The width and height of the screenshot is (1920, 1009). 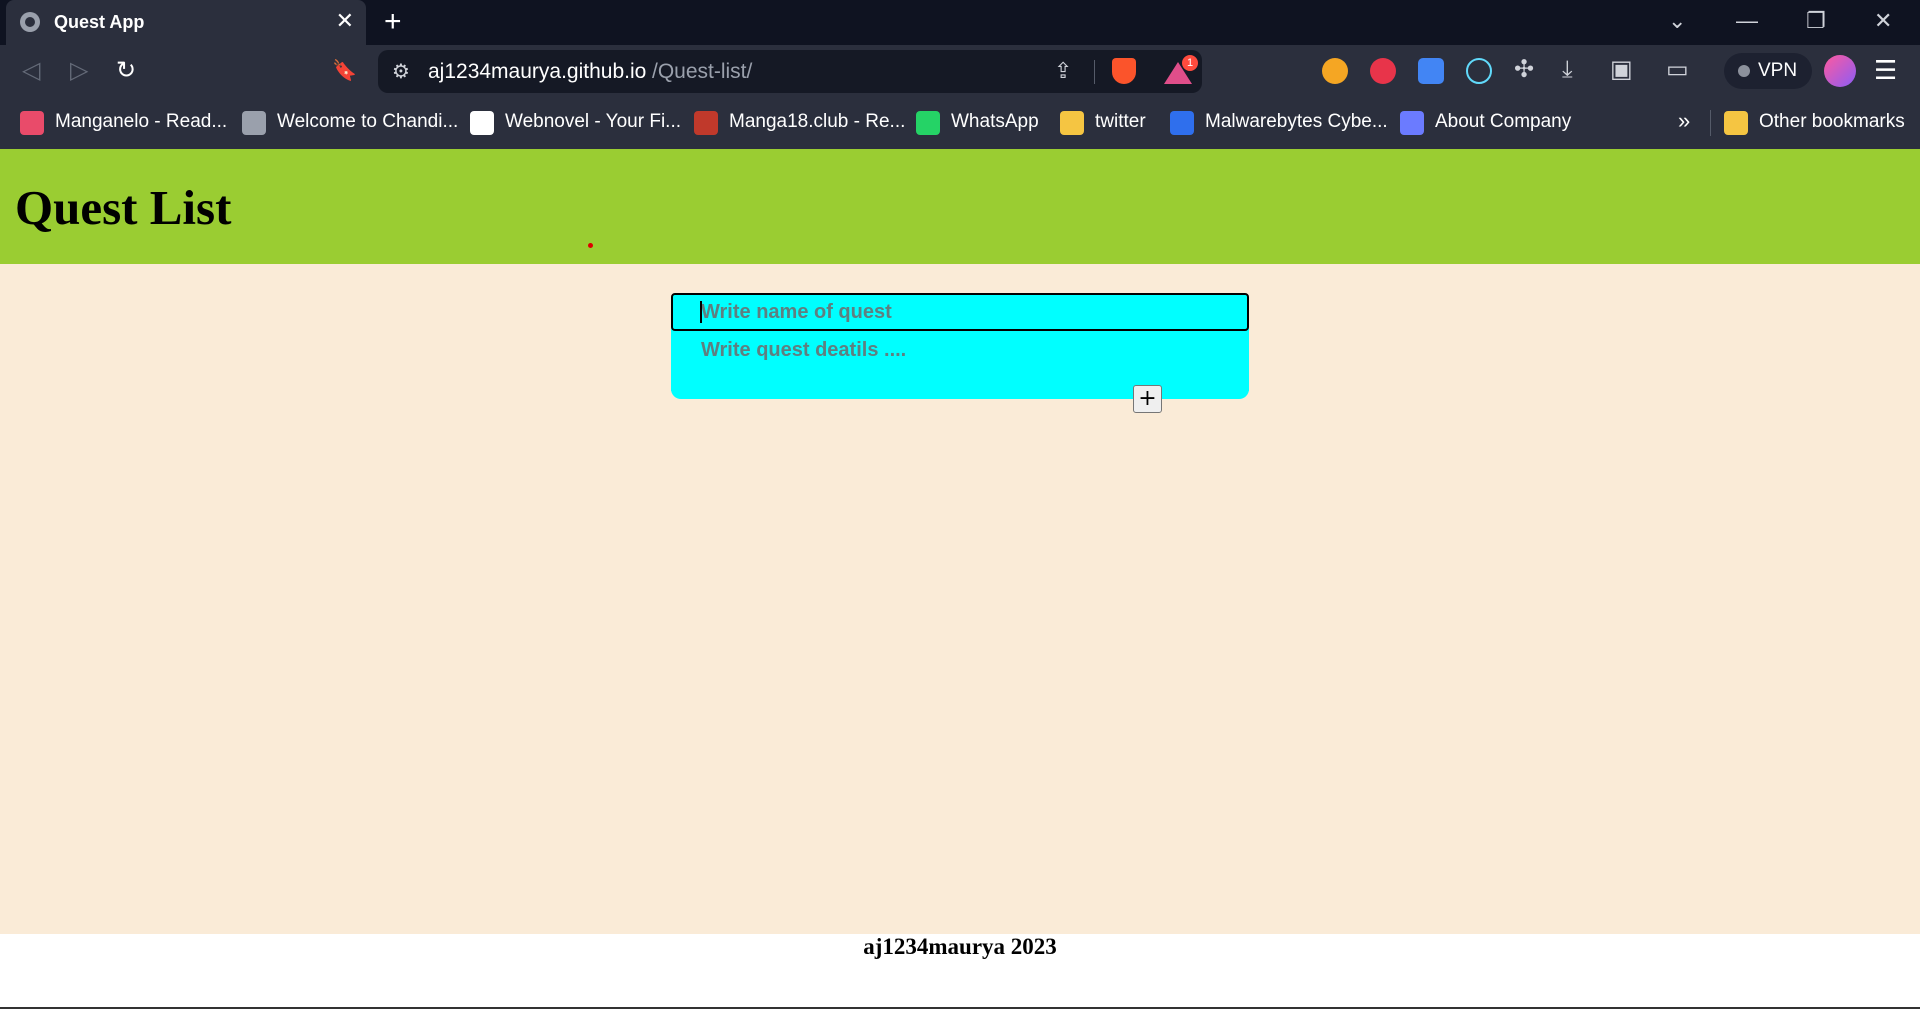 What do you see at coordinates (701, 312) in the screenshot?
I see `text-caret` at bounding box center [701, 312].